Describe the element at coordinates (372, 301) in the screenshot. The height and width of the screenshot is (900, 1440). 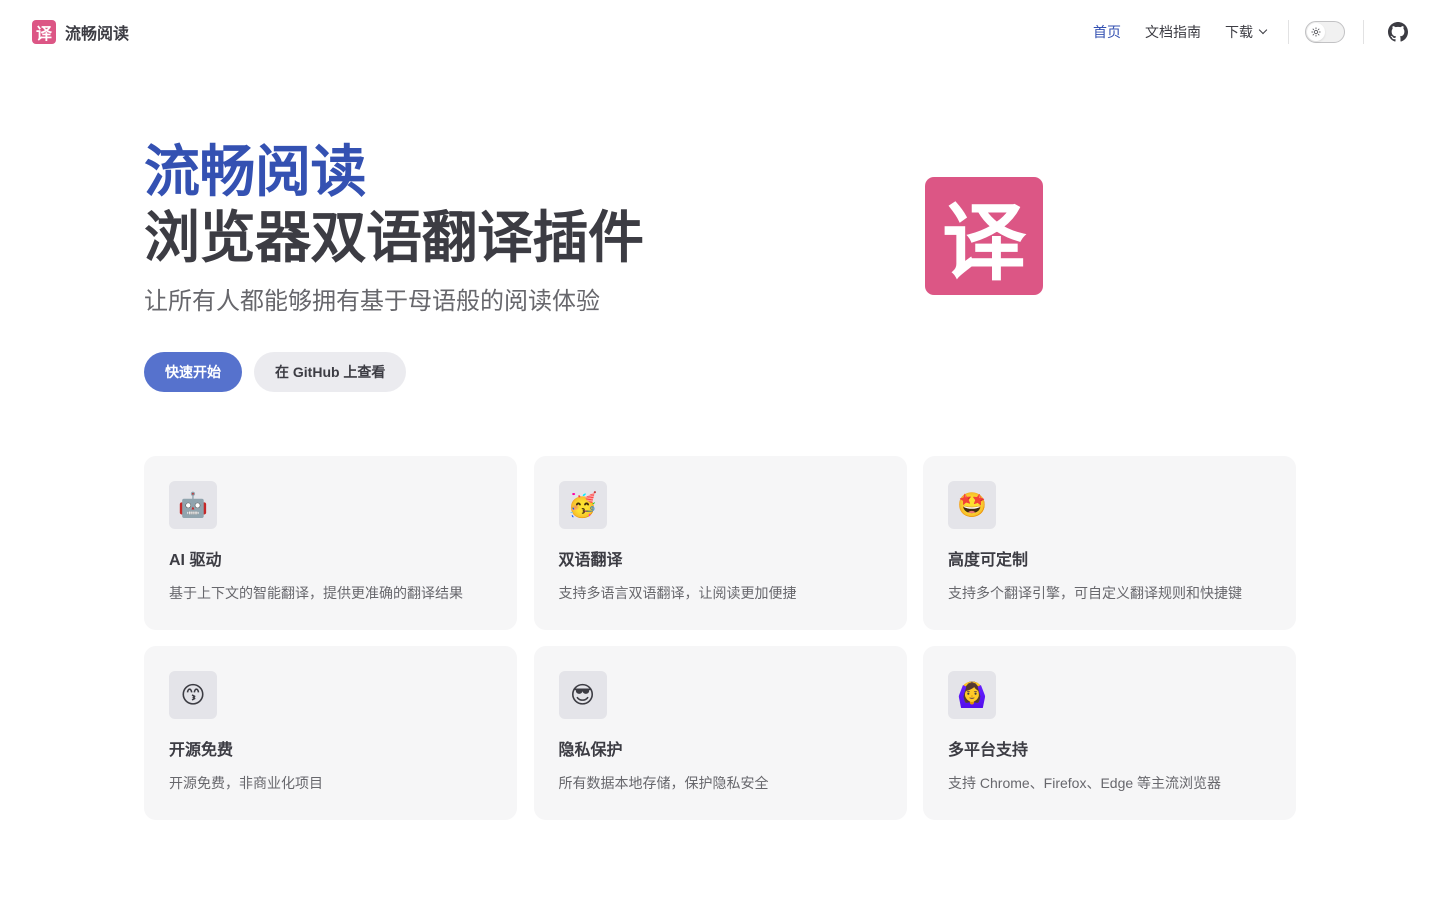
I see `hero-tagline: 让所有人都能够拥有基于母语般的阅读体验` at that location.